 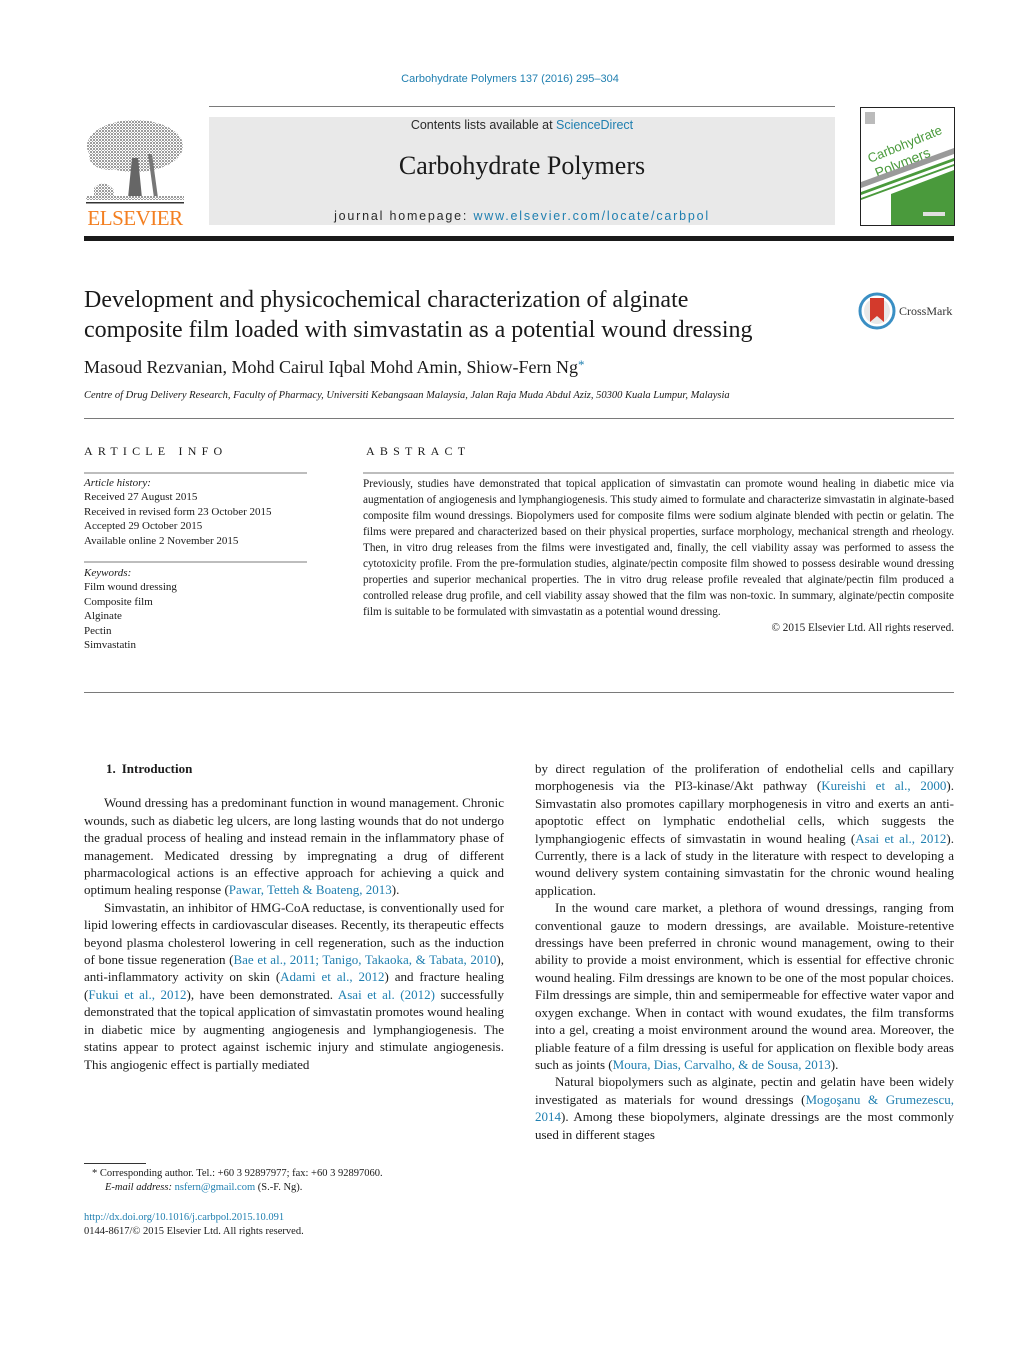 I want to click on abstract-rule, so click(x=658, y=473).